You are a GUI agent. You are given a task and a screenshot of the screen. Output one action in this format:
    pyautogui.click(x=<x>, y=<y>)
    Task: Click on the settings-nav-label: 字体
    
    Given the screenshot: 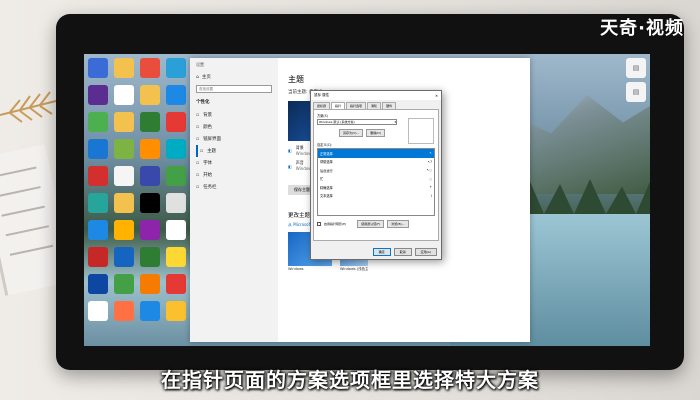 What is the action you would take?
    pyautogui.click(x=208, y=163)
    